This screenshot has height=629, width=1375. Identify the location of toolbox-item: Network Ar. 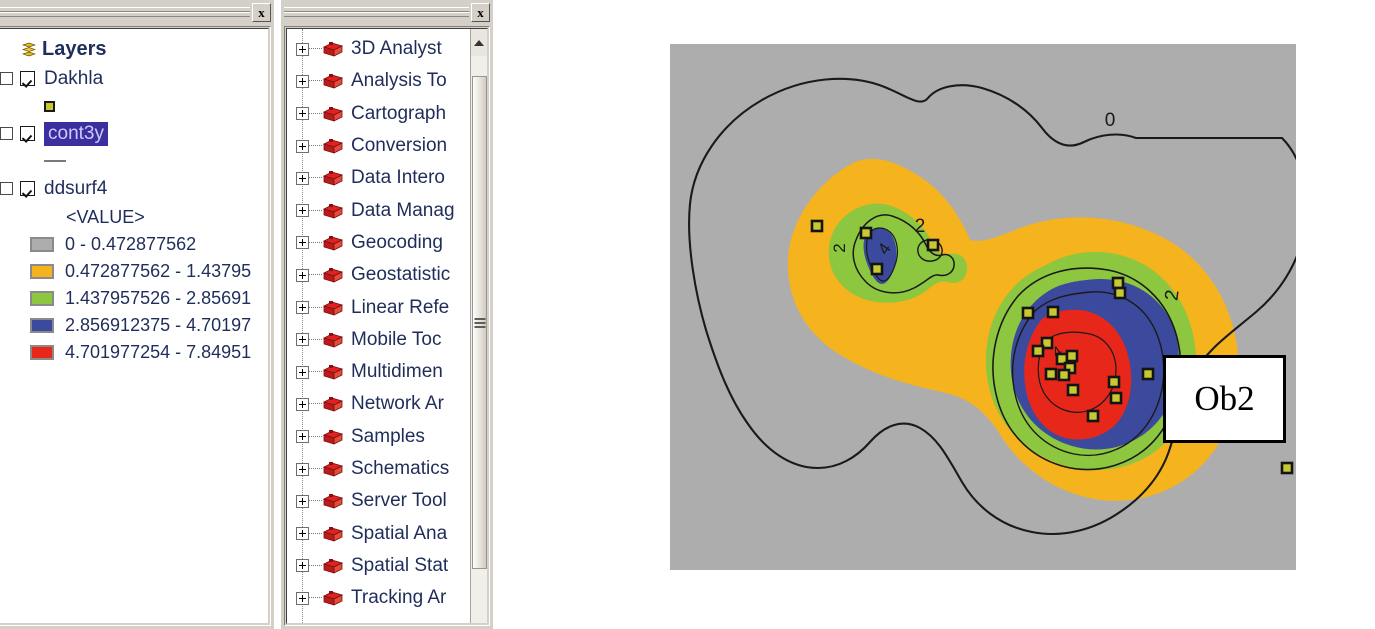
(378, 404).